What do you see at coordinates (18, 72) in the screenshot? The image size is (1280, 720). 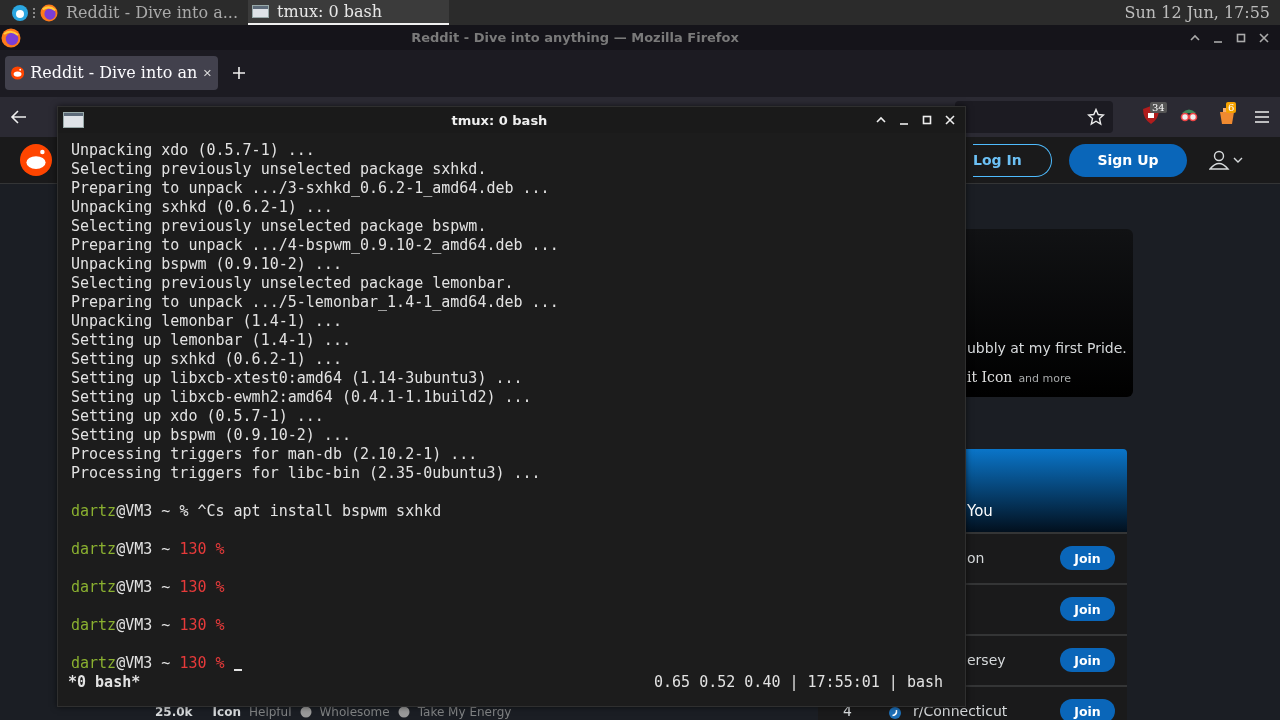 I see `reddit-icon` at bounding box center [18, 72].